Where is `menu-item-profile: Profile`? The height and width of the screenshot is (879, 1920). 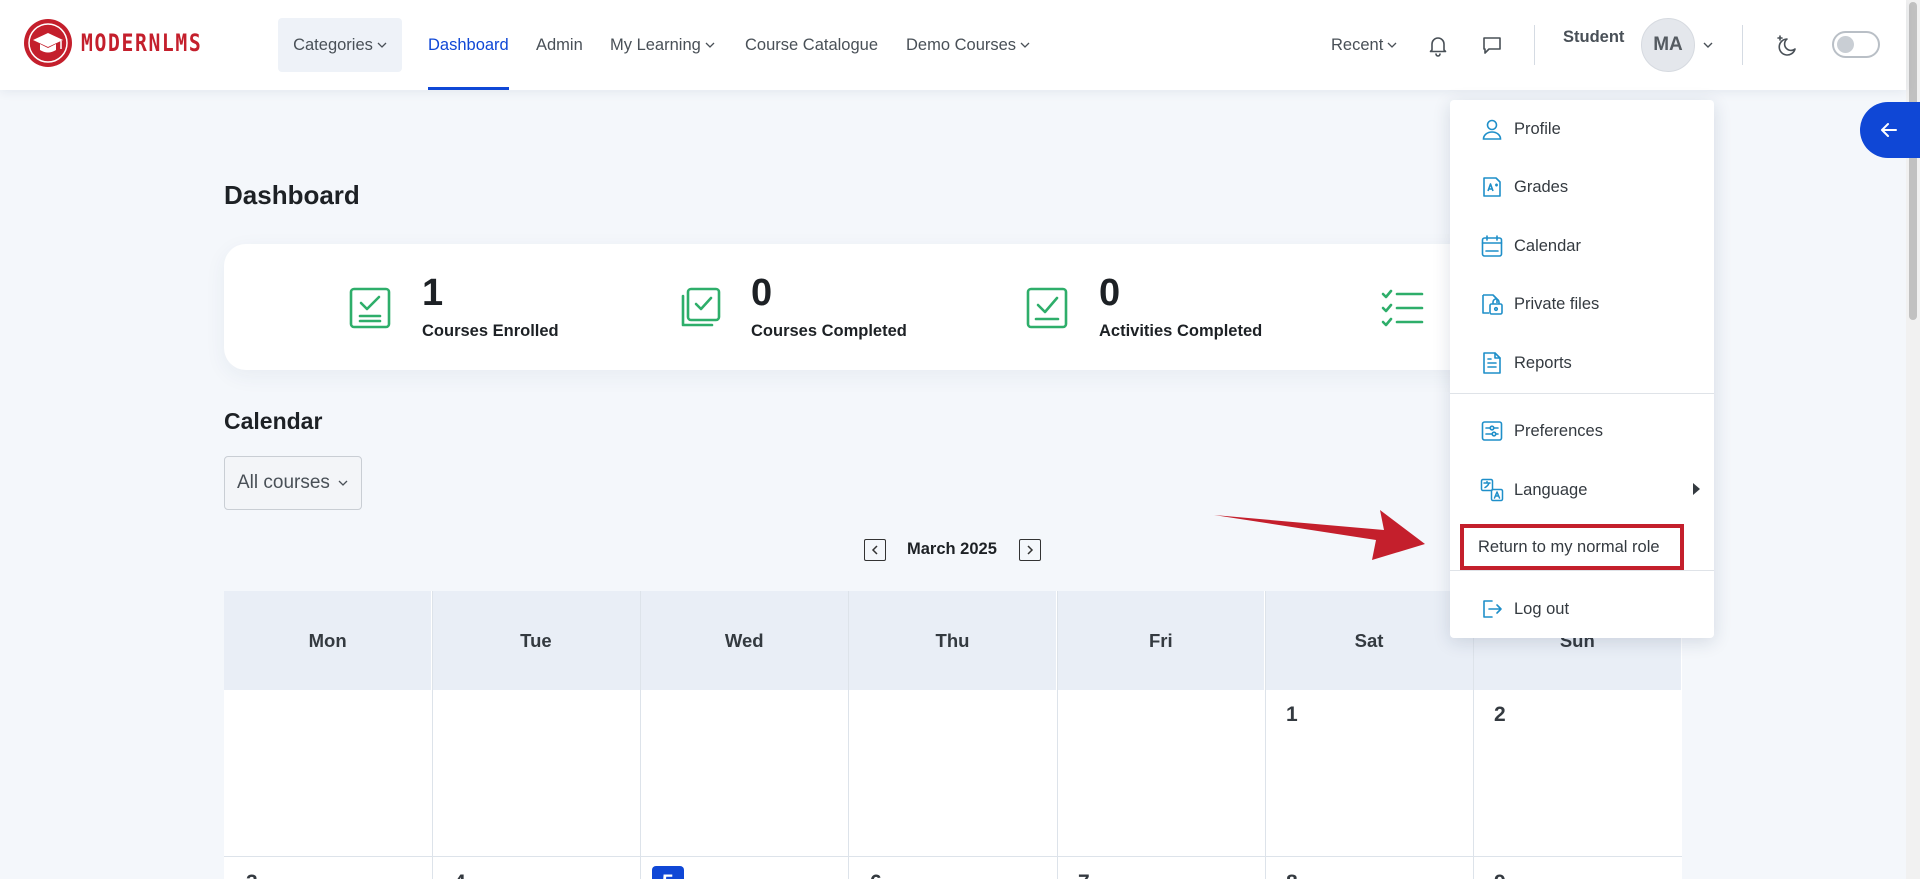 menu-item-profile: Profile is located at coordinates (1582, 129).